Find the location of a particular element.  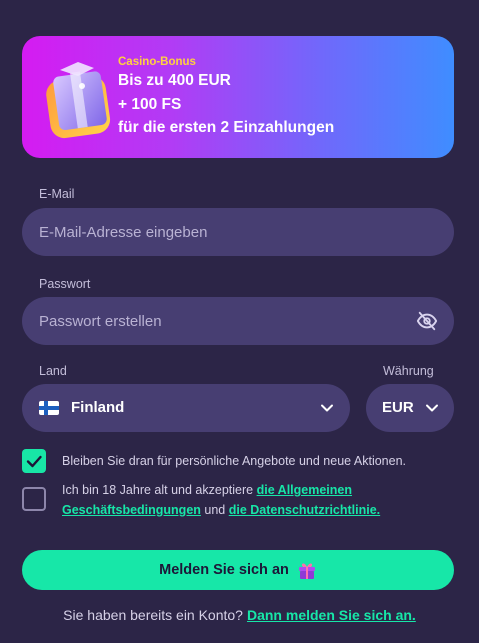

register-button-label: Melden Sie sich an is located at coordinates (224, 570).